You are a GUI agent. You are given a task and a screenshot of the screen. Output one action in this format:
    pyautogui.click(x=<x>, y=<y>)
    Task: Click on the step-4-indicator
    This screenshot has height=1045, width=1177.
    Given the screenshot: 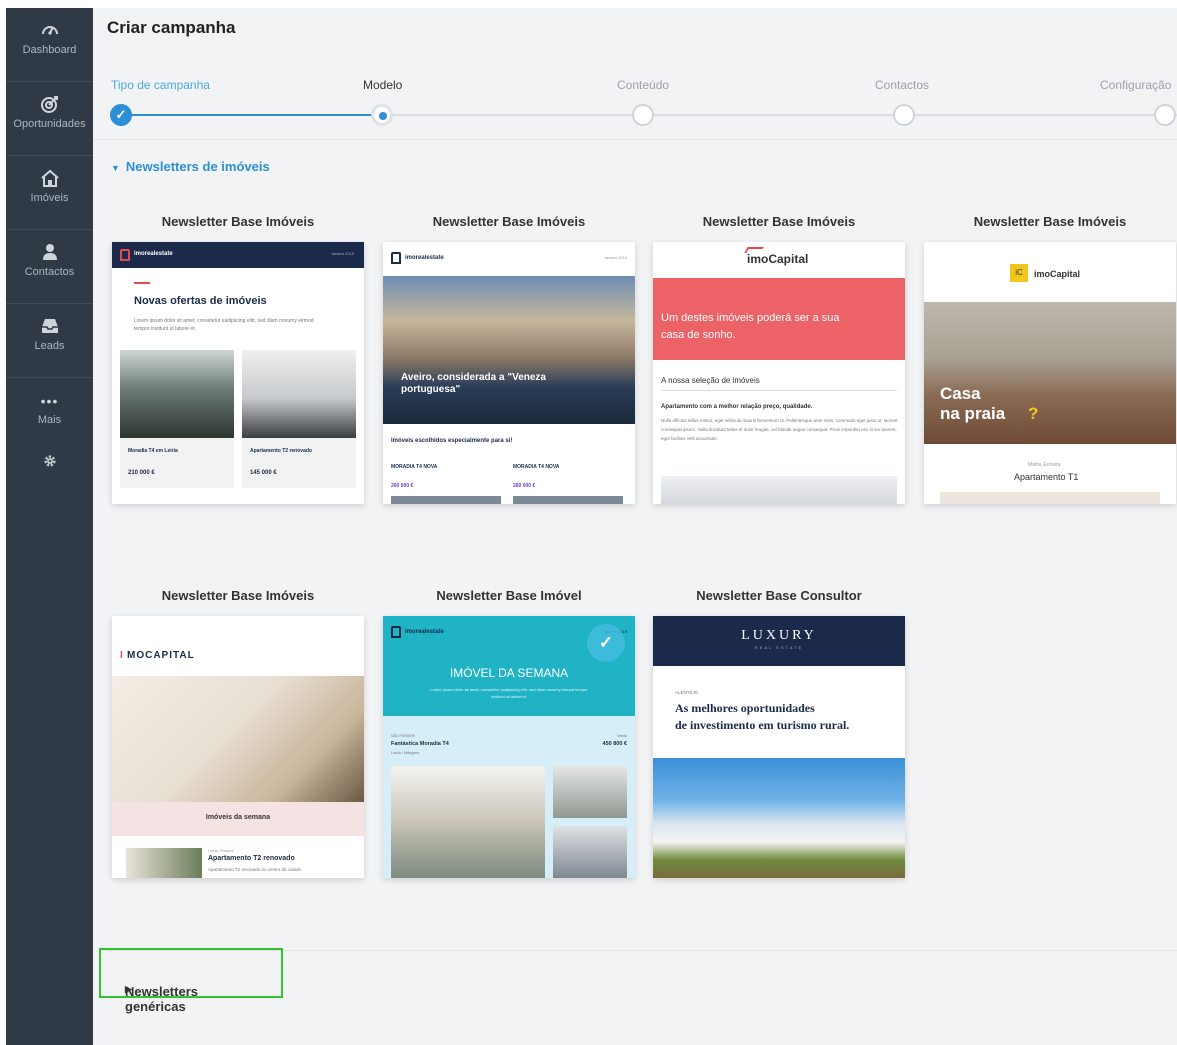 What is the action you would take?
    pyautogui.click(x=904, y=115)
    